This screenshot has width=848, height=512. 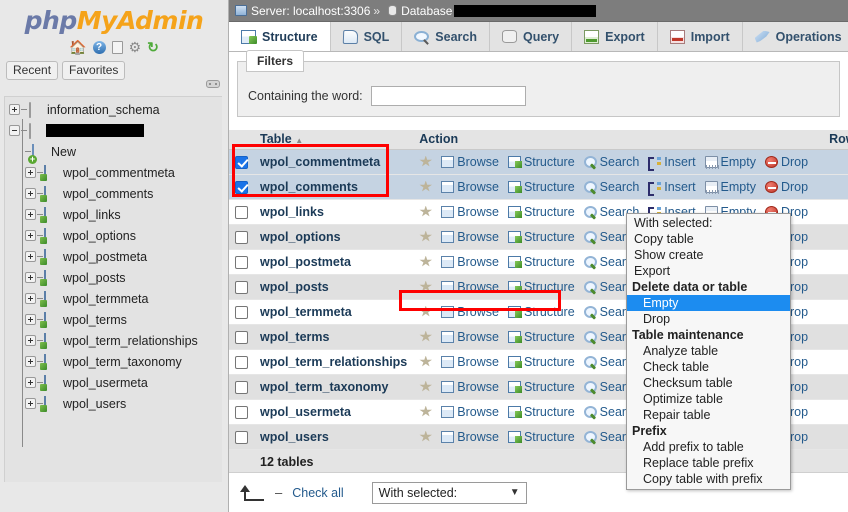 I want to click on tab-sql: SQL, so click(x=366, y=36).